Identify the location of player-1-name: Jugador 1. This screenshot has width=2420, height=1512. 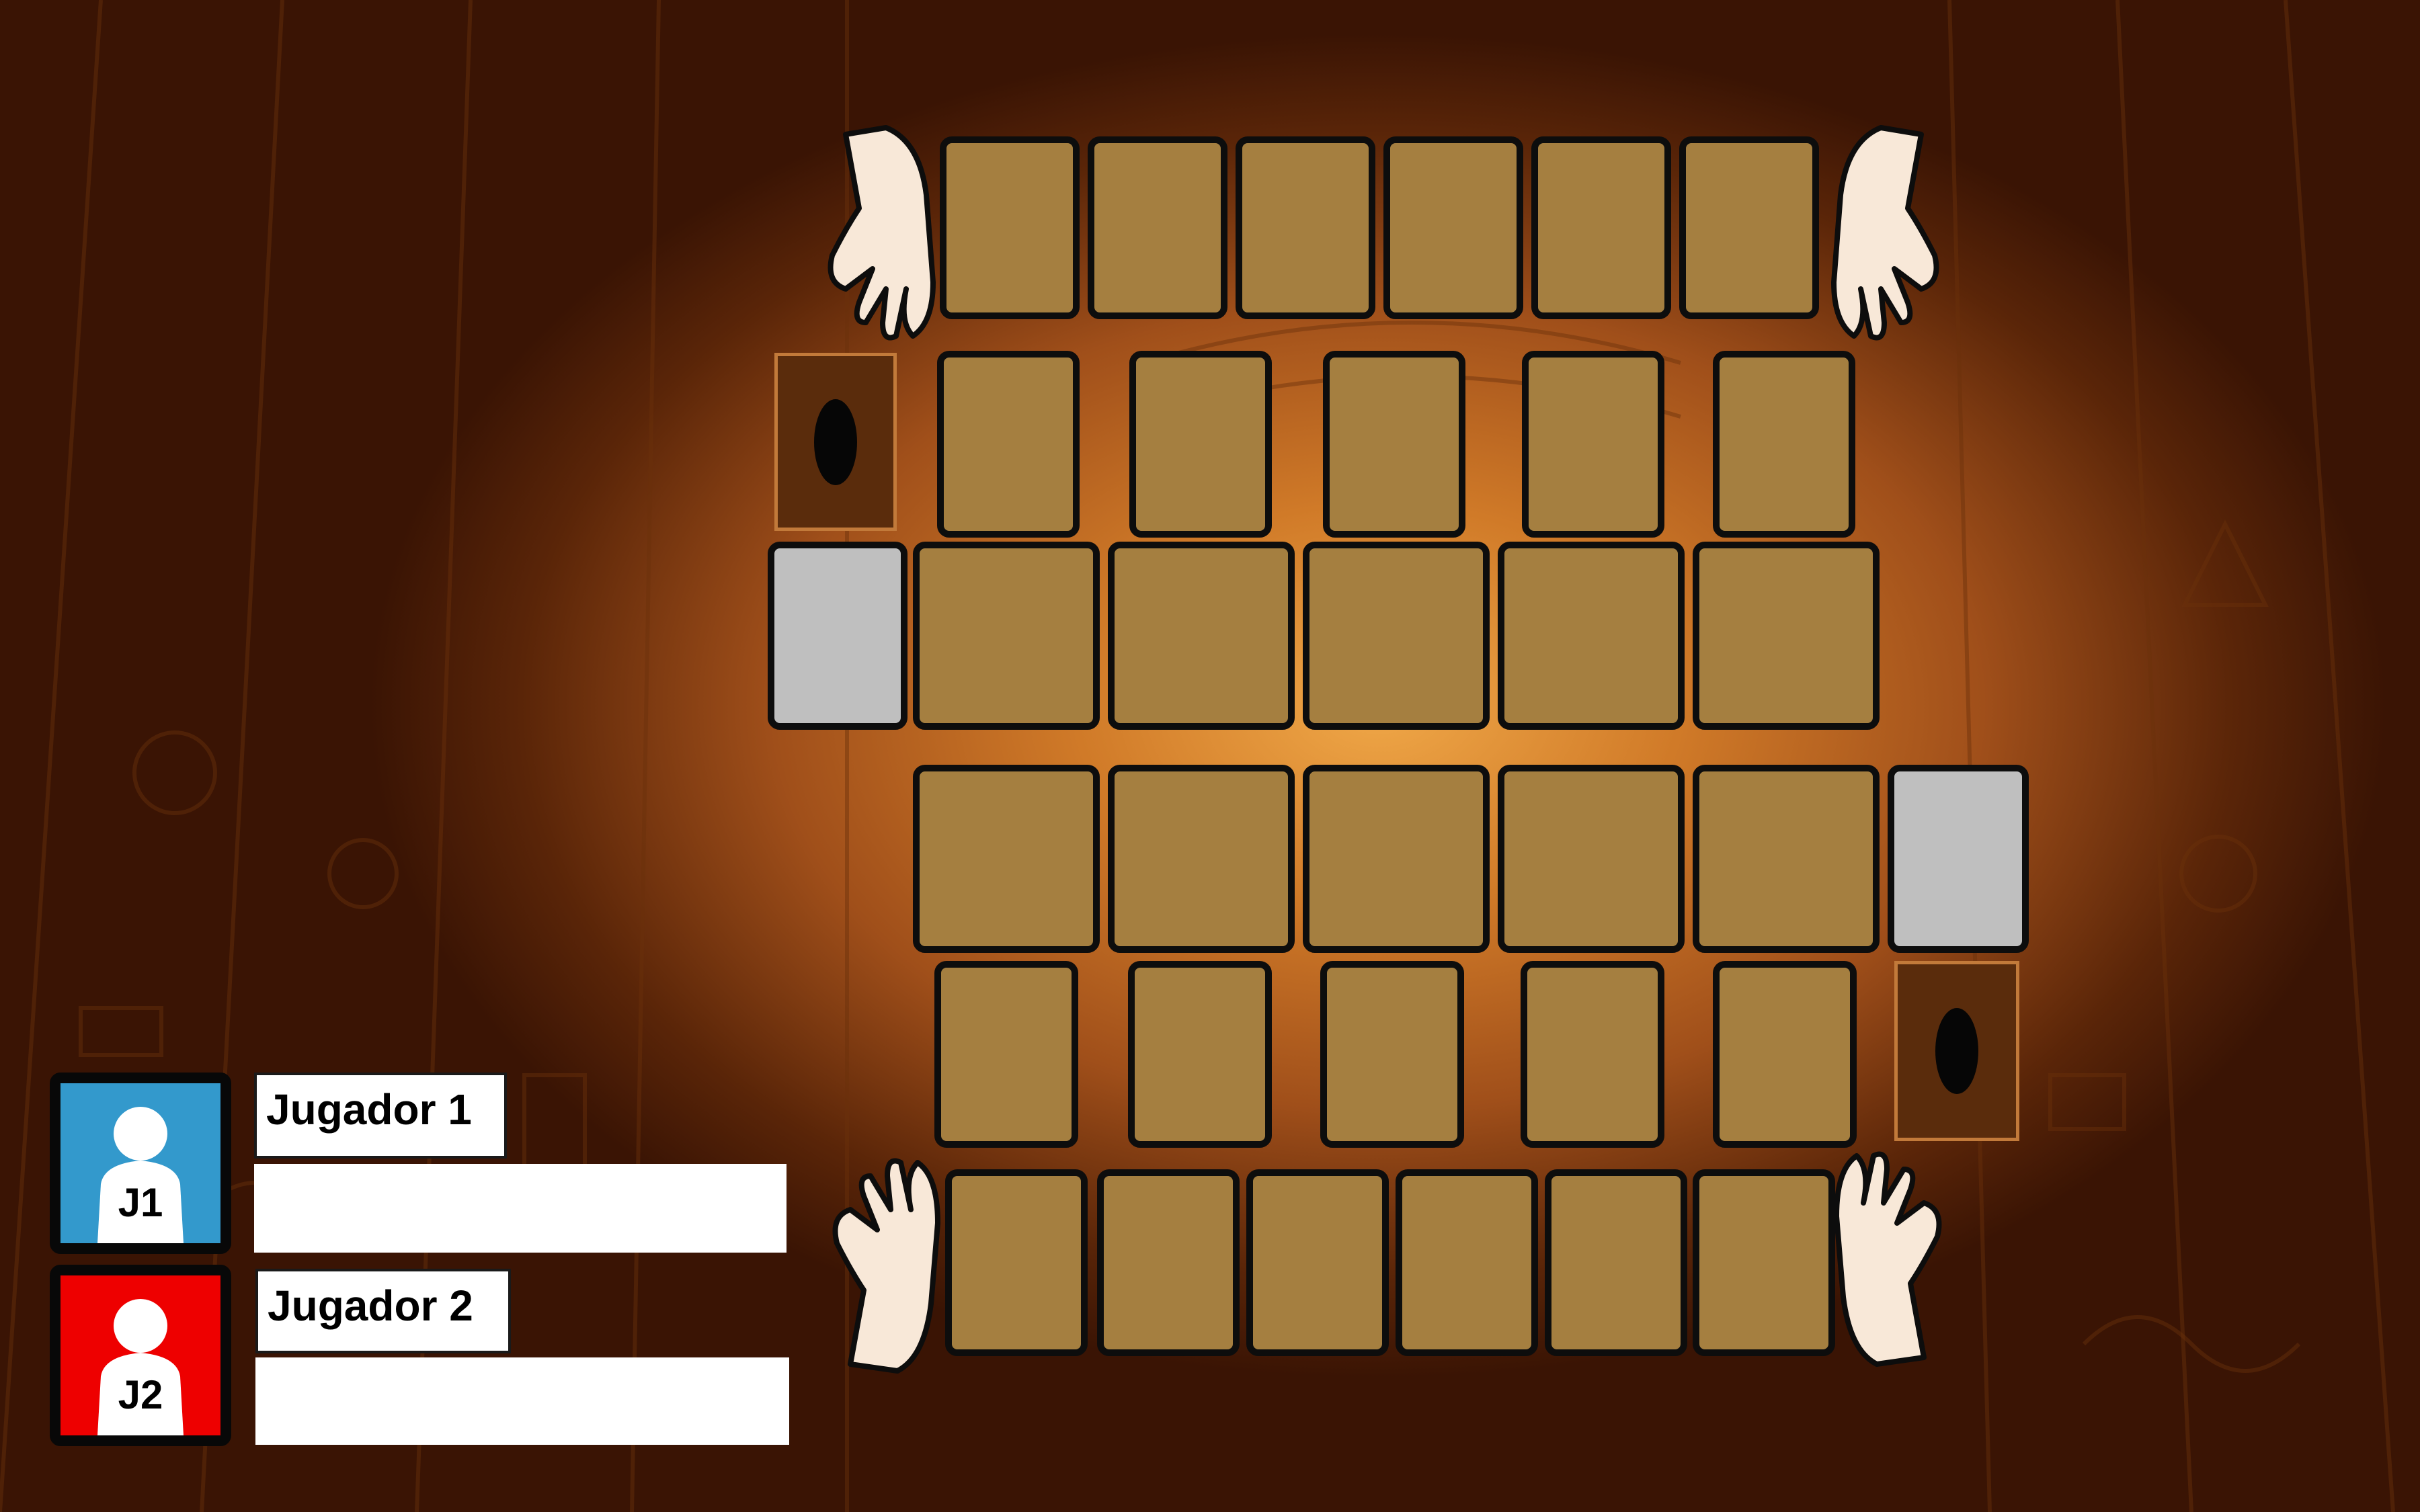
(380, 1116).